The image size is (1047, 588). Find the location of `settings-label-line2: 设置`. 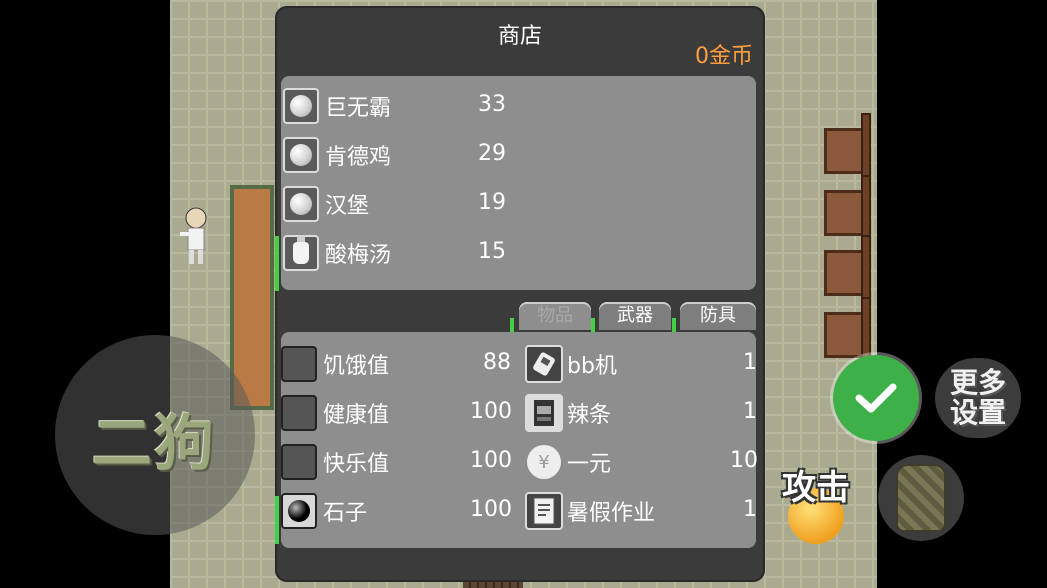

settings-label-line2: 设置 is located at coordinates (977, 412).